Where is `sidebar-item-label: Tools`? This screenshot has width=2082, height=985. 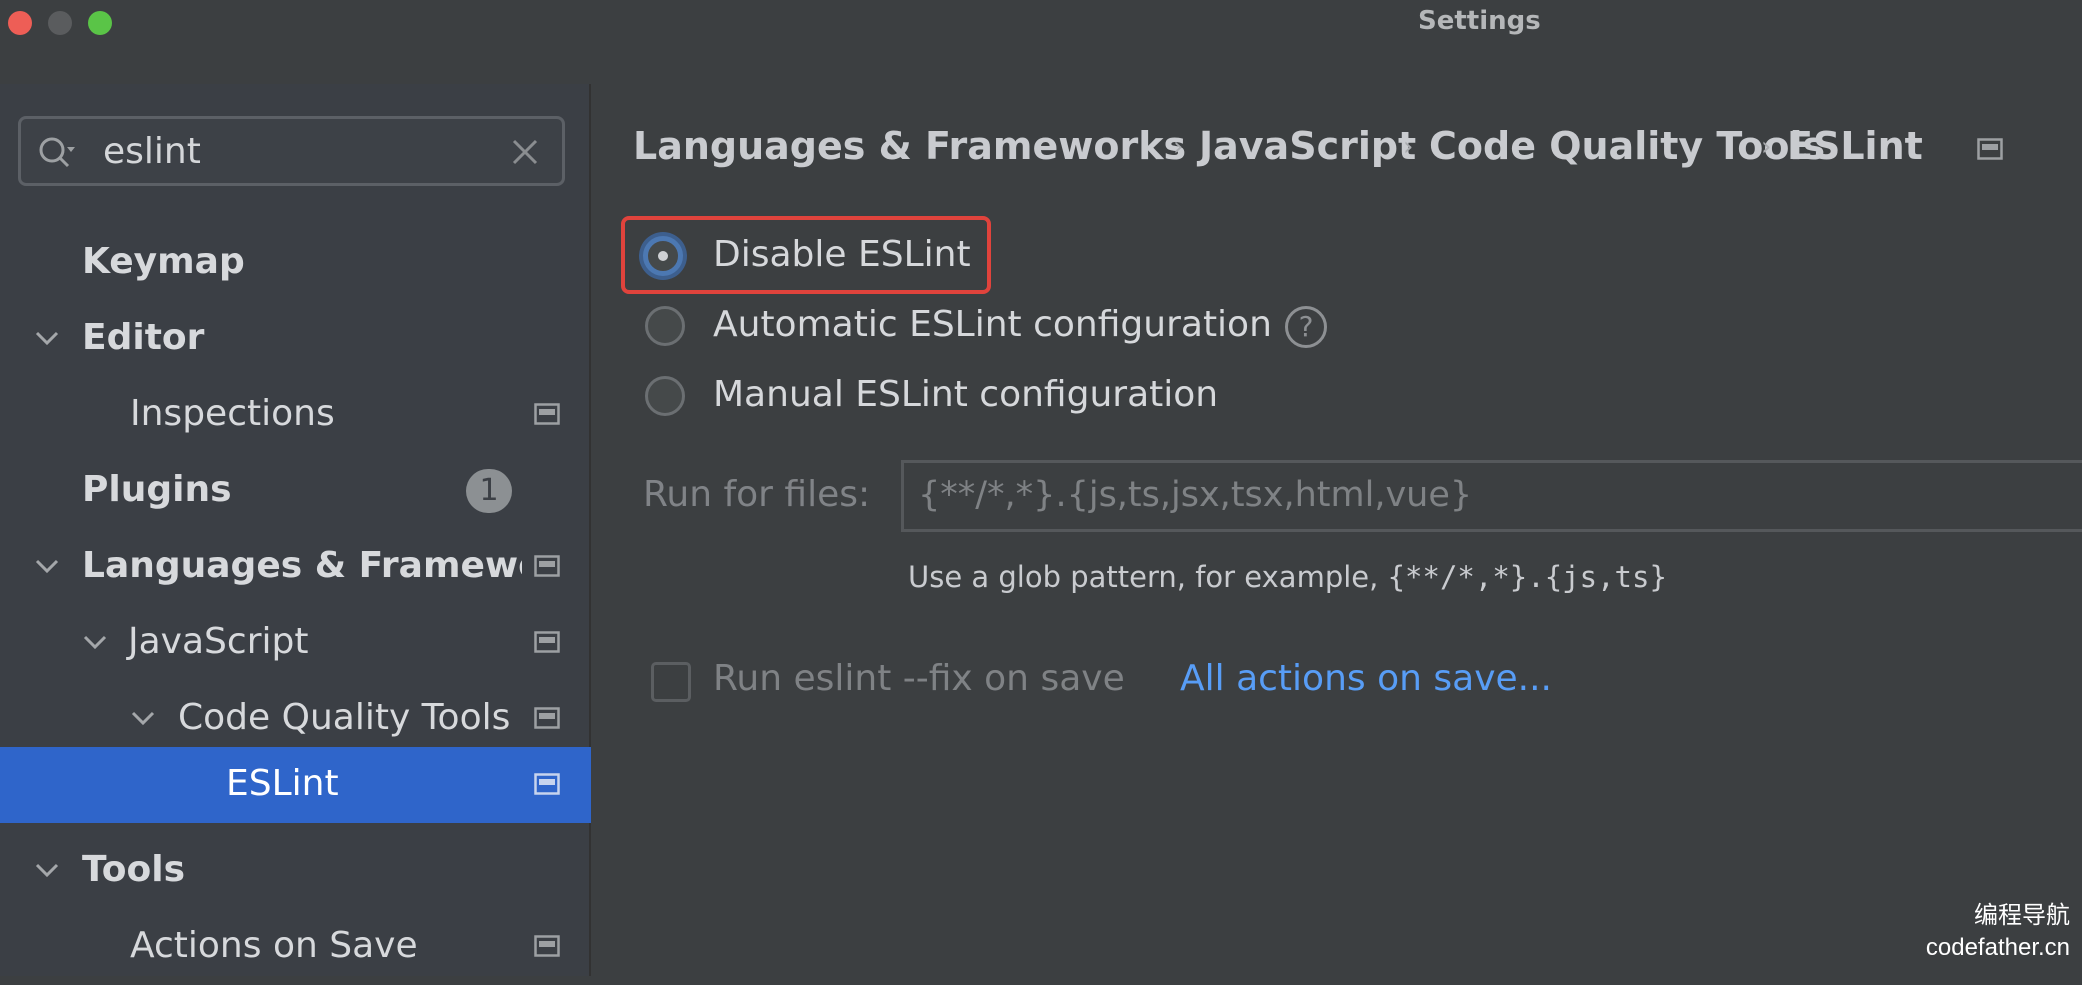 sidebar-item-label: Tools is located at coordinates (134, 869).